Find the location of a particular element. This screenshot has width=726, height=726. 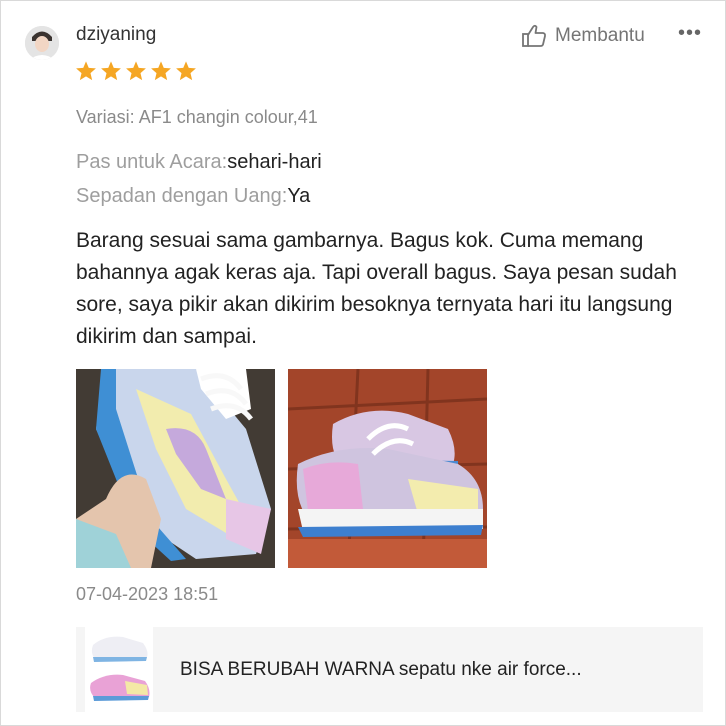

helpful-label: Membantu is located at coordinates (600, 35).